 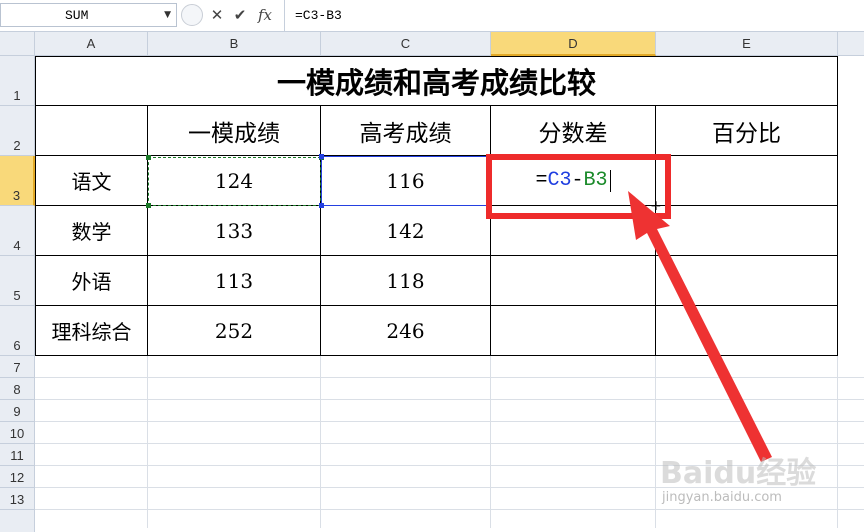 What do you see at coordinates (722, 497) in the screenshot?
I see `baidu-watermark-url: jingyan.baidu.com` at bounding box center [722, 497].